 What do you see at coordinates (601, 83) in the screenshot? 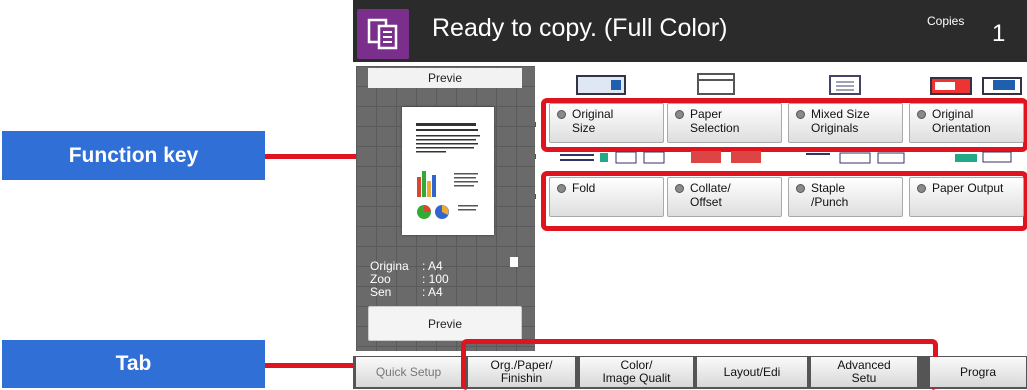
I see `original-size-icon` at bounding box center [601, 83].